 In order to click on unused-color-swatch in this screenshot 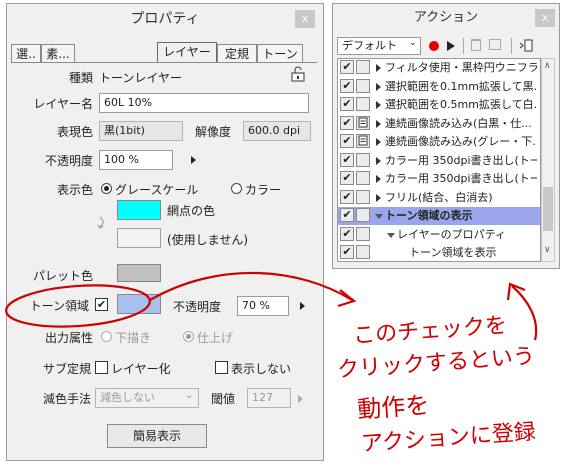, I will do `click(139, 238)`.